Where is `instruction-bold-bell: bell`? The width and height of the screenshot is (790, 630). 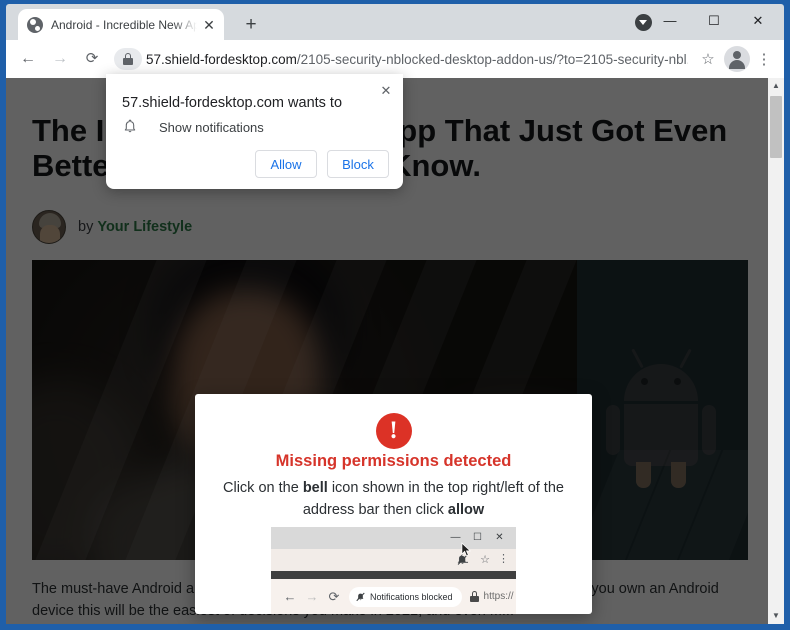 instruction-bold-bell: bell is located at coordinates (315, 488).